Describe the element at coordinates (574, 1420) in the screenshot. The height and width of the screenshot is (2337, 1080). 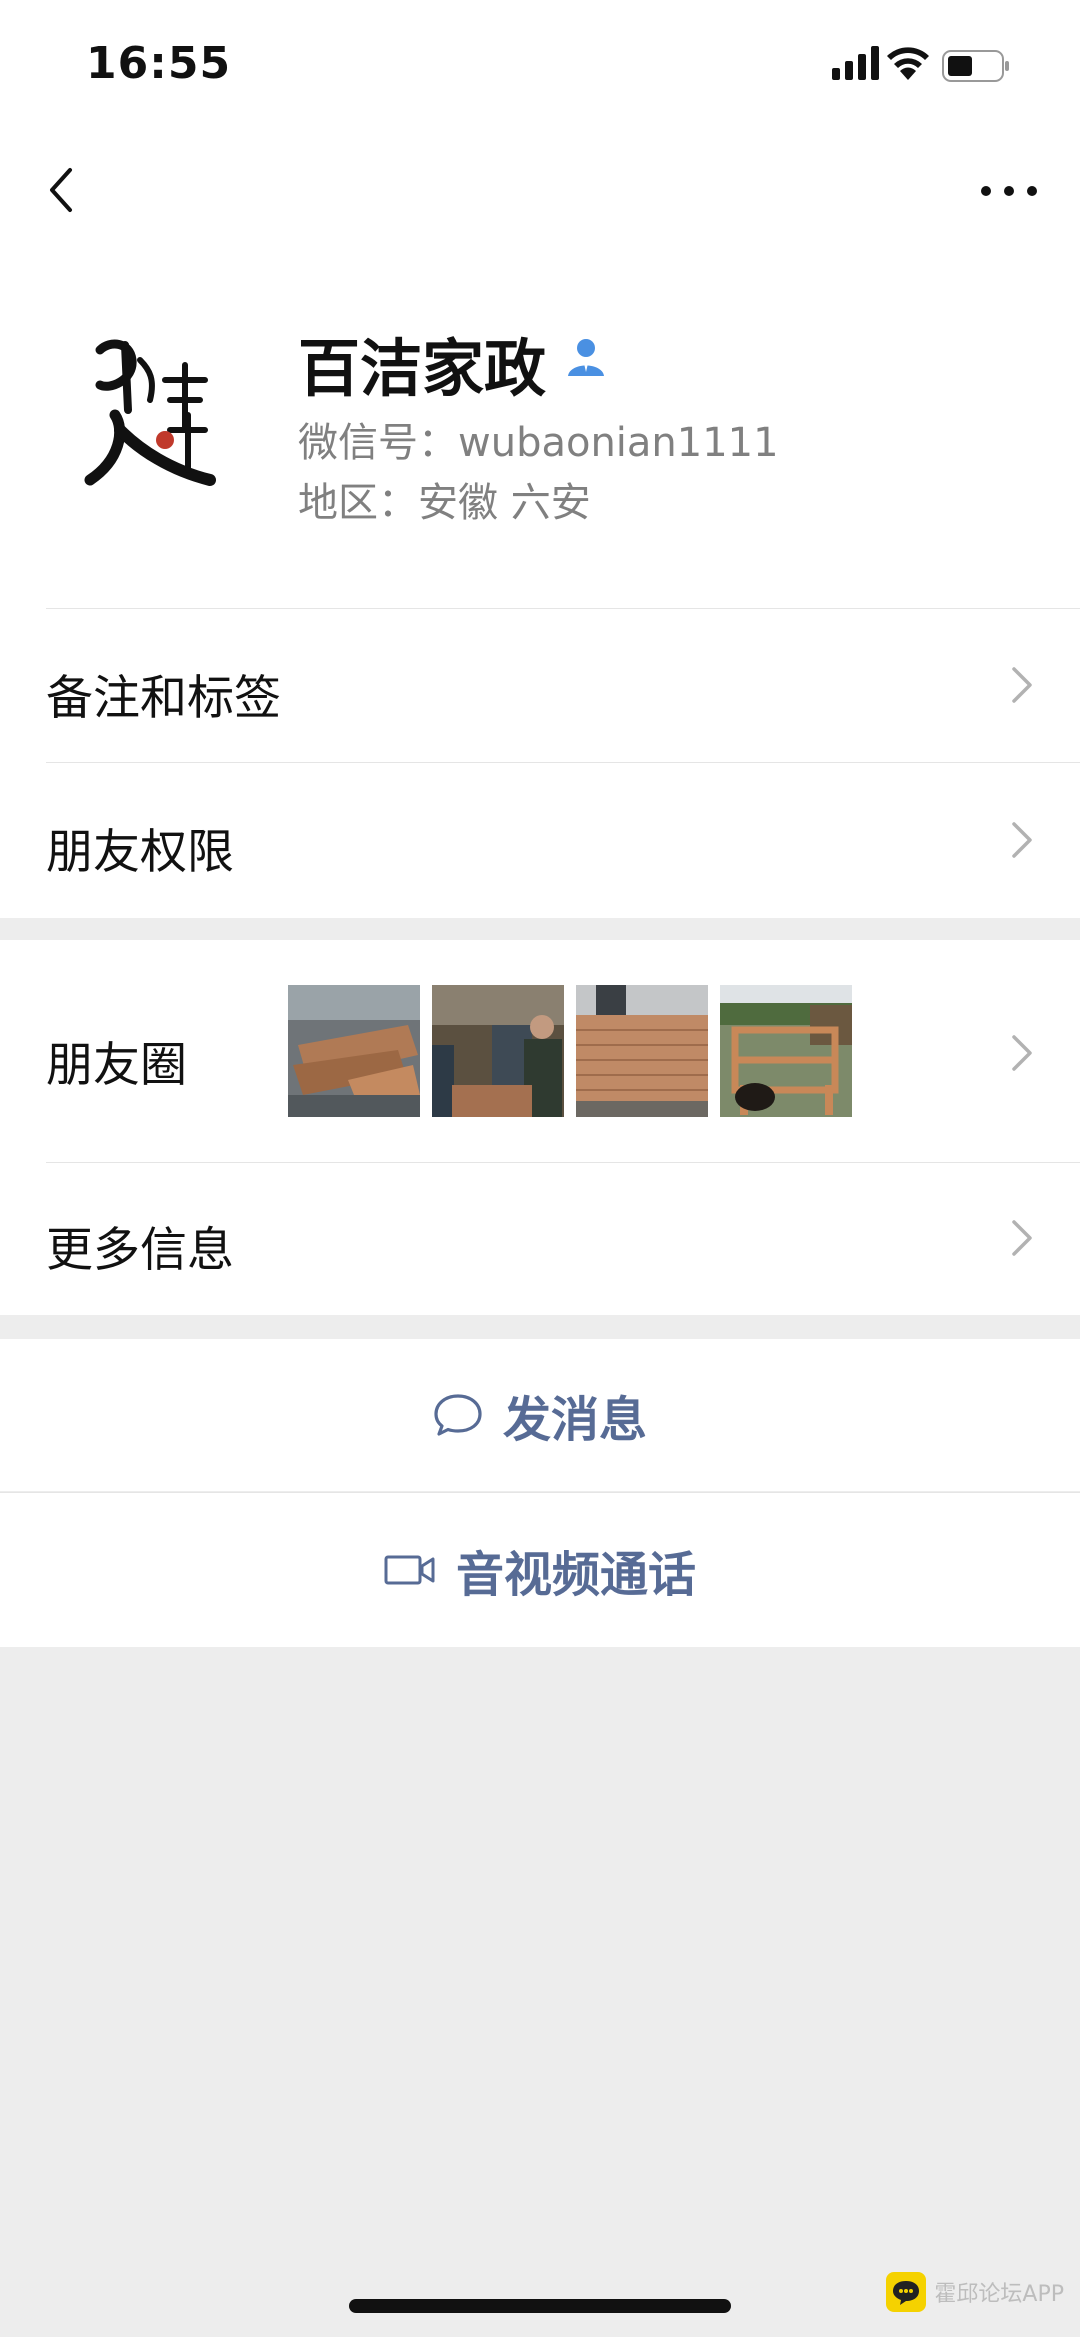
I see `send-message-label: 发消息` at that location.